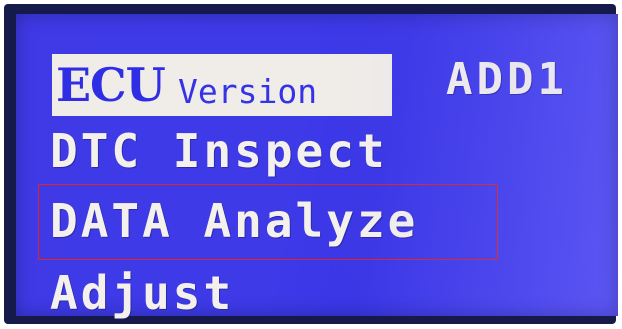  I want to click on menu-item-label: Adjust, so click(142, 293).